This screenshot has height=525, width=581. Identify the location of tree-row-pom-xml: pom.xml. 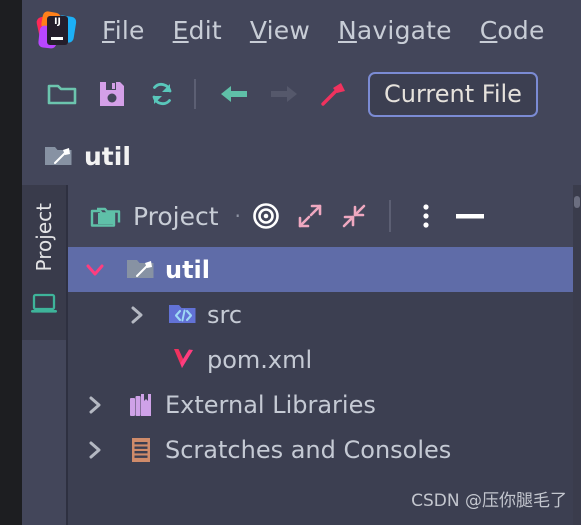
(321, 359).